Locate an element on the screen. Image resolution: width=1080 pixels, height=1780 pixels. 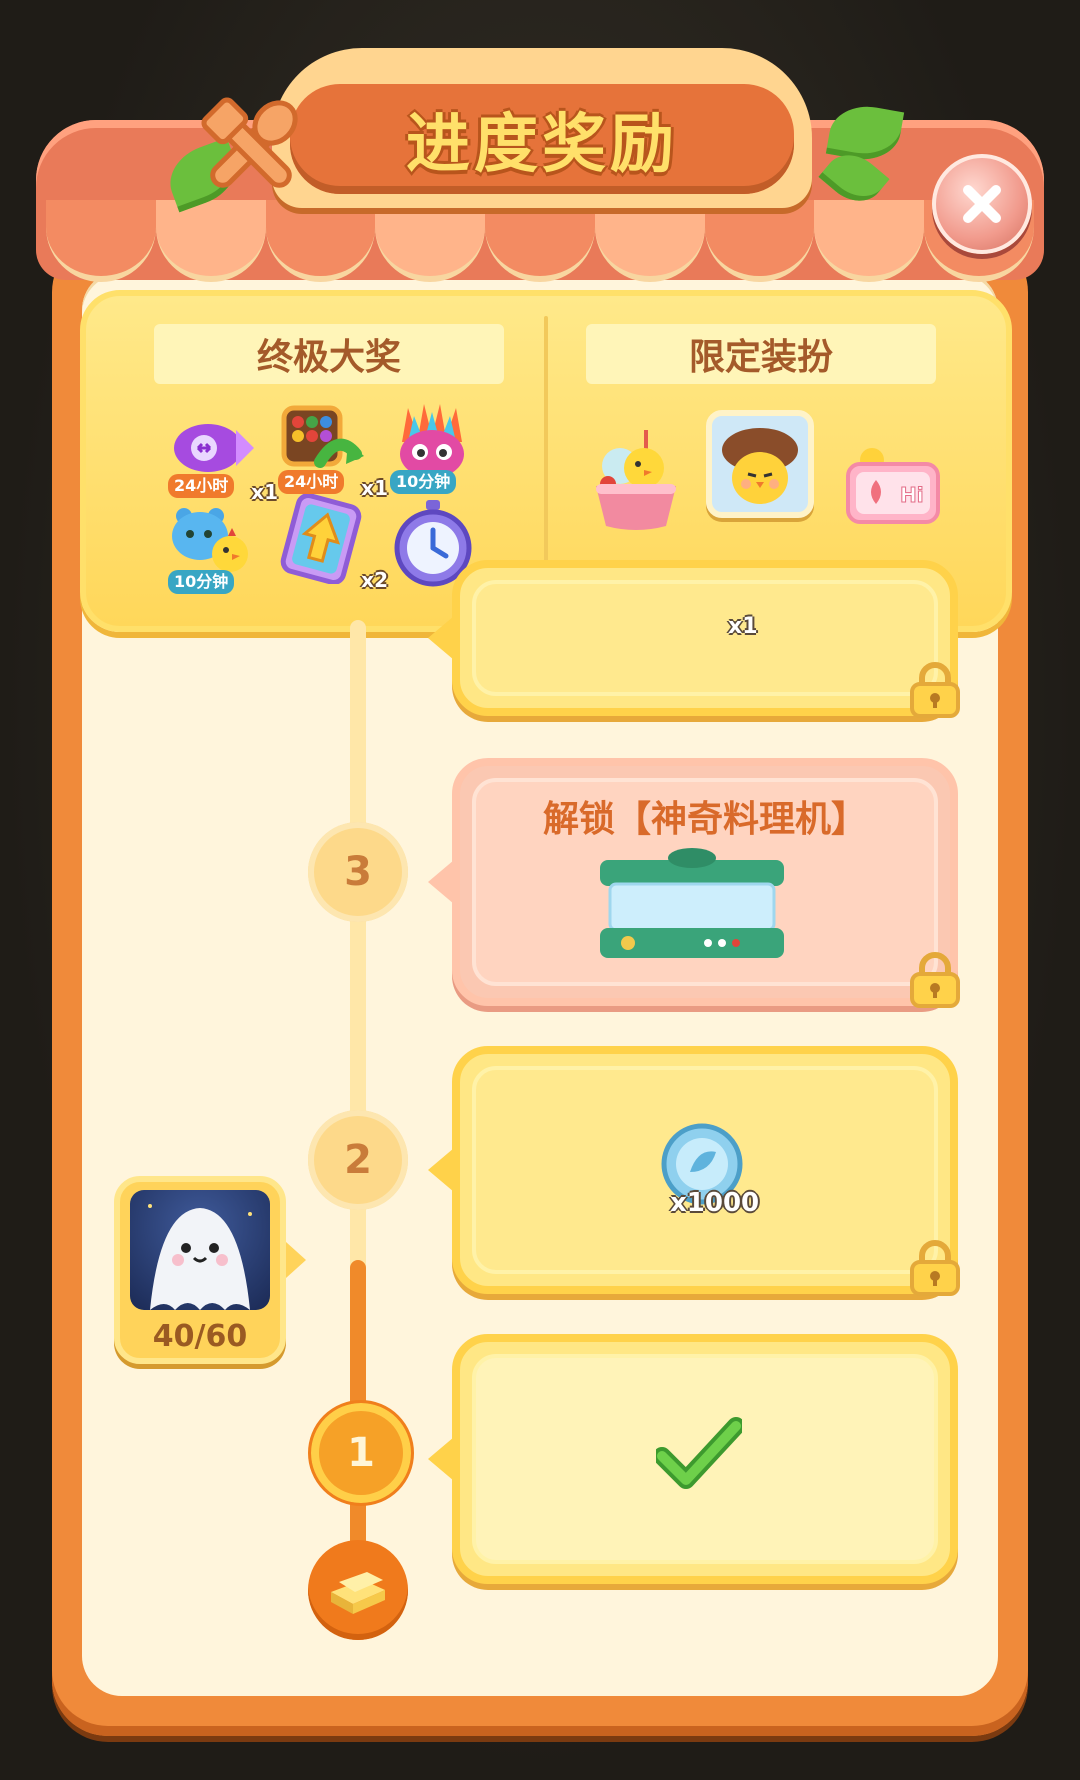
milestone-node-3: 3 is located at coordinates (358, 872).